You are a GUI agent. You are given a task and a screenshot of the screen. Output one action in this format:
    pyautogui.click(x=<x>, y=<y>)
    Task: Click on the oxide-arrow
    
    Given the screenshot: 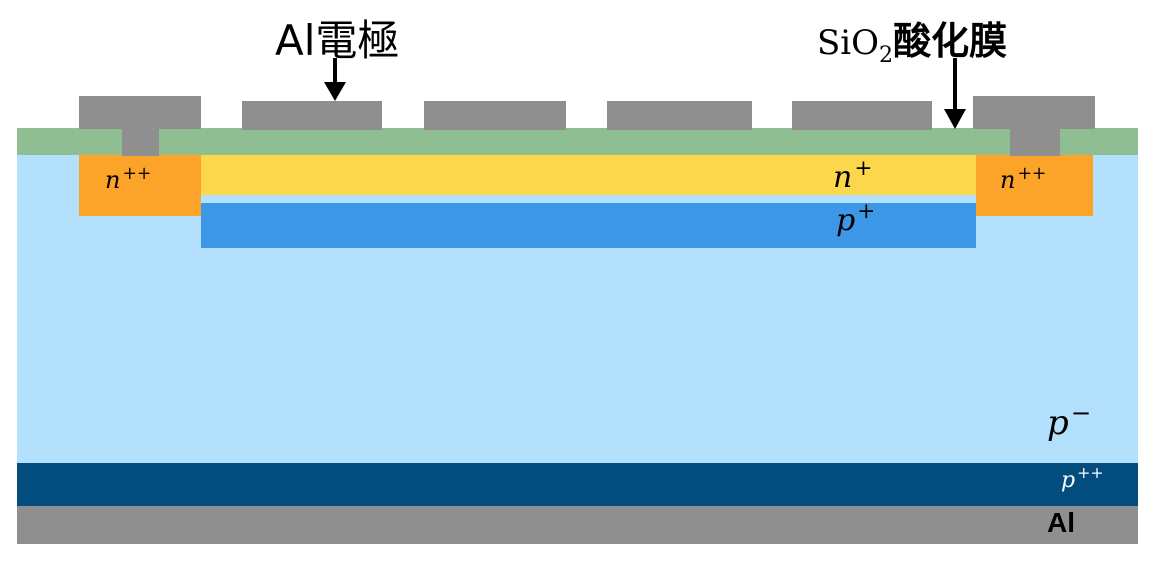 What is the action you would take?
    pyautogui.click(x=955, y=93)
    